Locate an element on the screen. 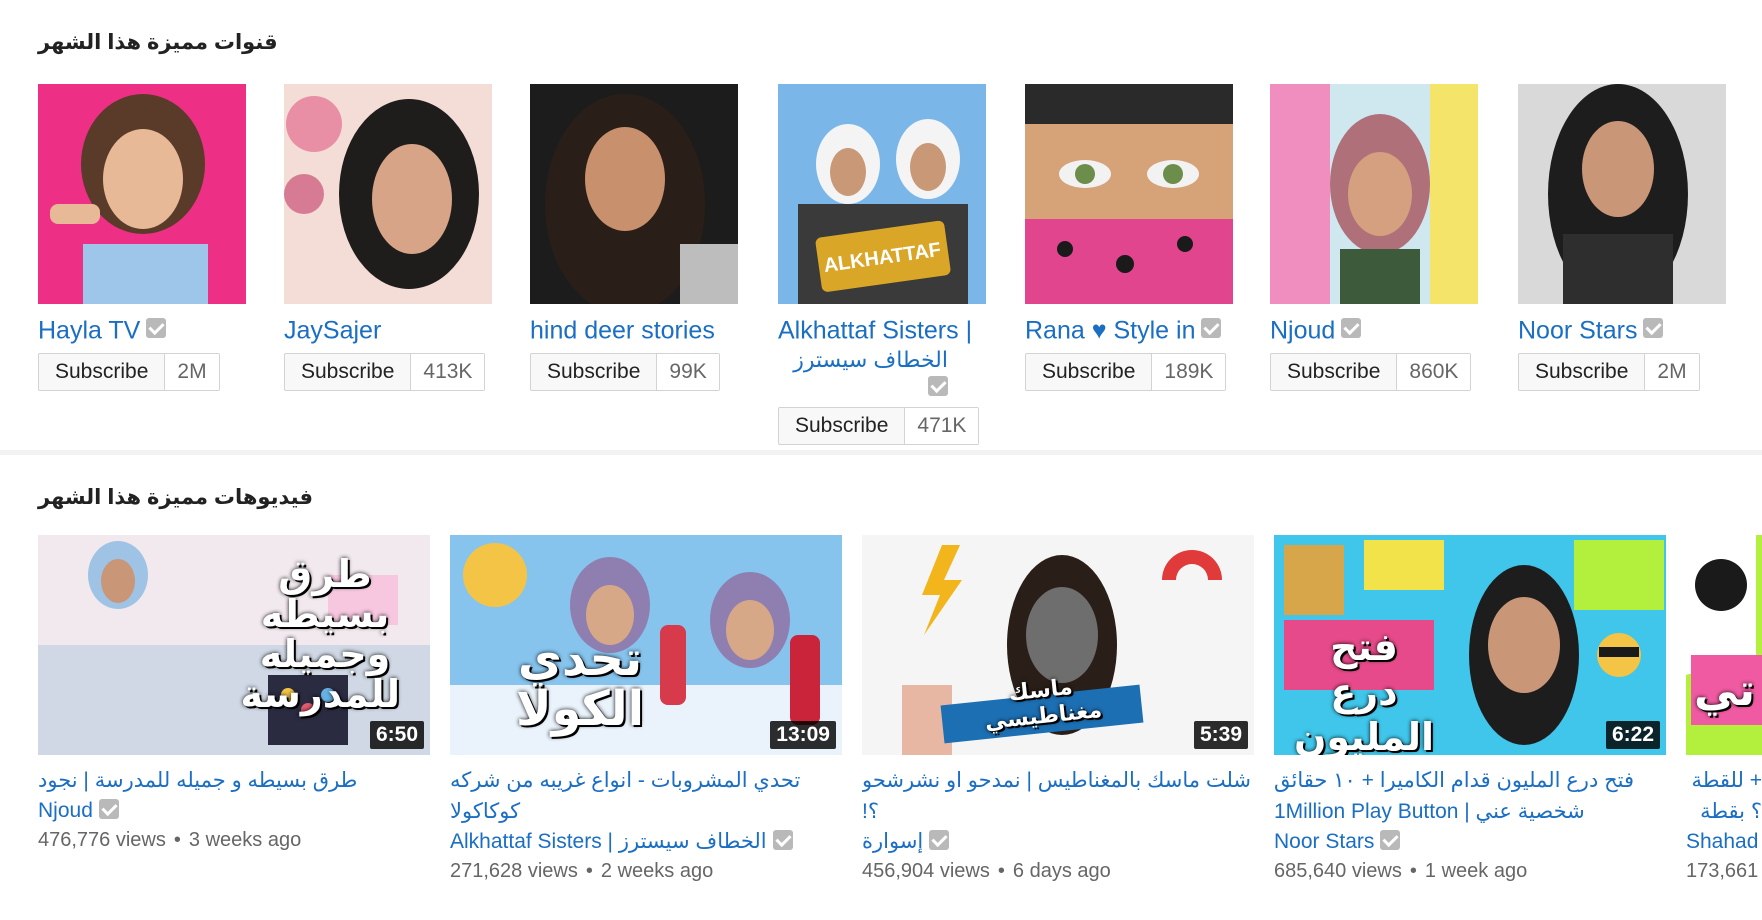 This screenshot has height=920, width=1762. video-views: 271,628 views is located at coordinates (514, 871).